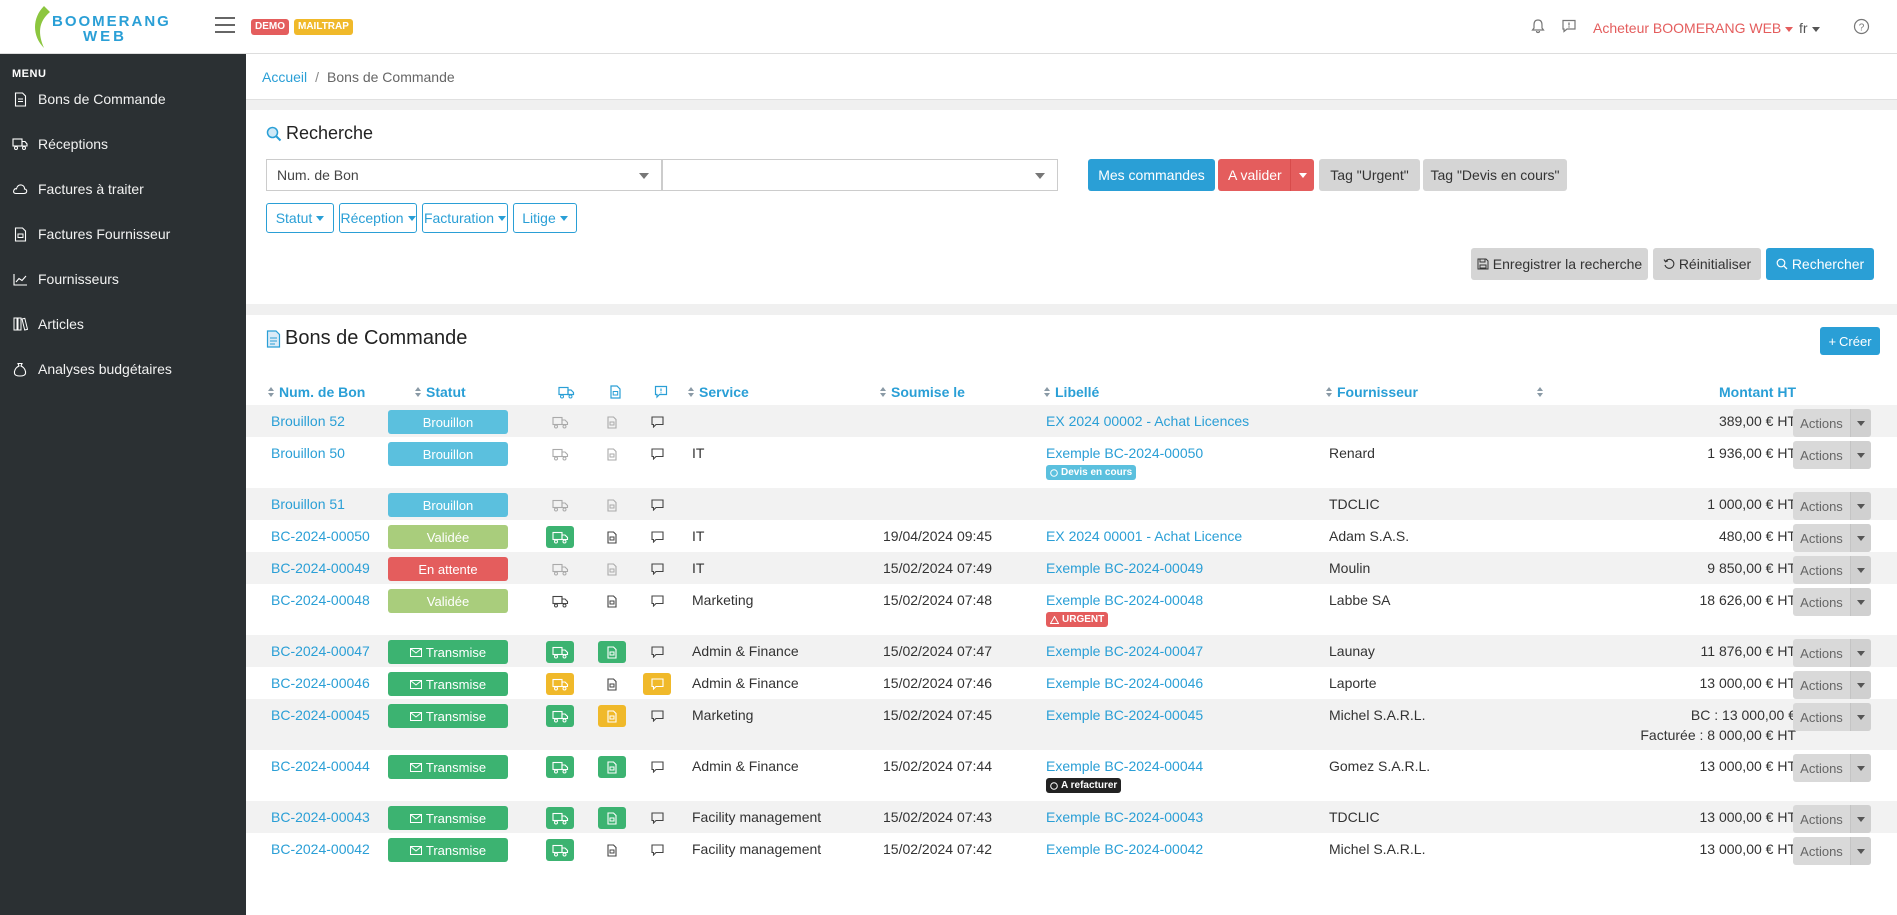 This screenshot has height=915, width=1897. I want to click on column-header-invoice, so click(615, 392).